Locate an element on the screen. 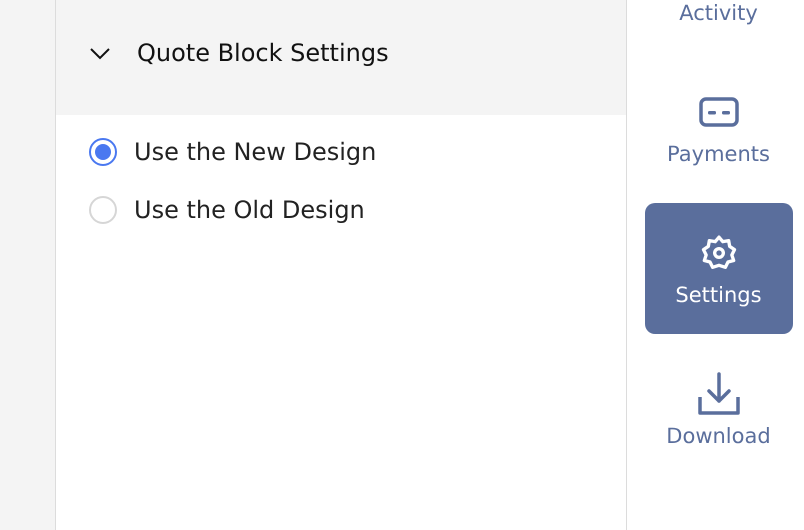  credit-card-icon is located at coordinates (718, 112).